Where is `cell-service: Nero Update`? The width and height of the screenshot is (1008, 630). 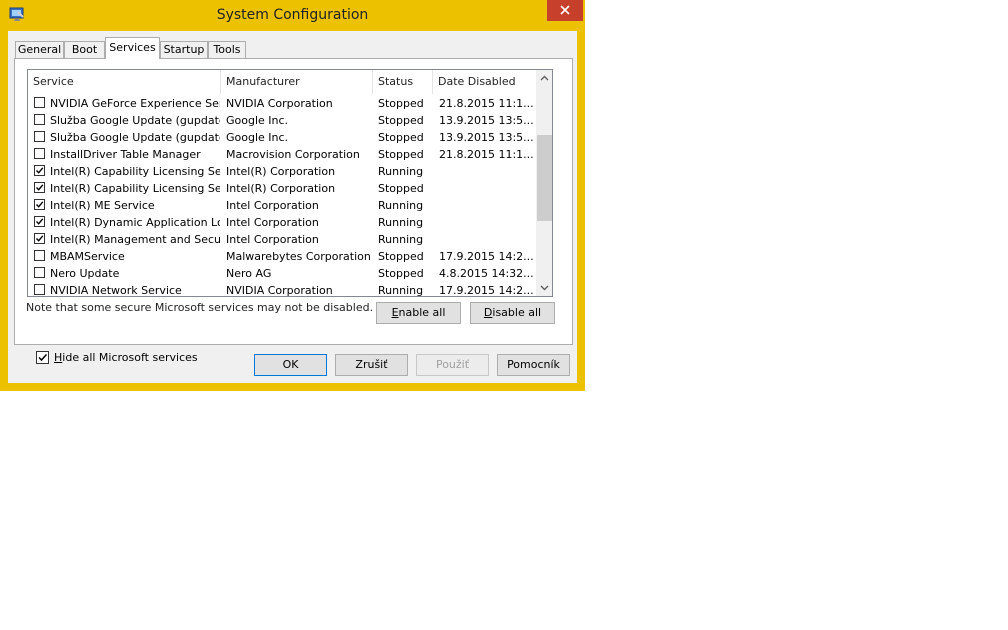
cell-service: Nero Update is located at coordinates (85, 273).